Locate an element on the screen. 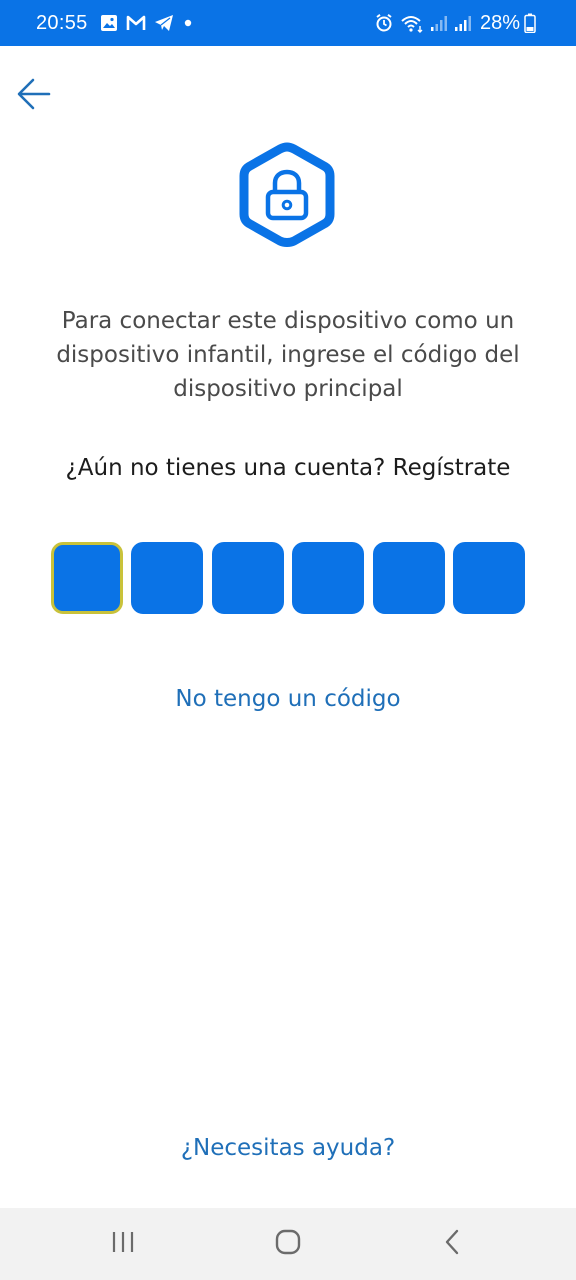  battery-percent: 28% is located at coordinates (499, 22).